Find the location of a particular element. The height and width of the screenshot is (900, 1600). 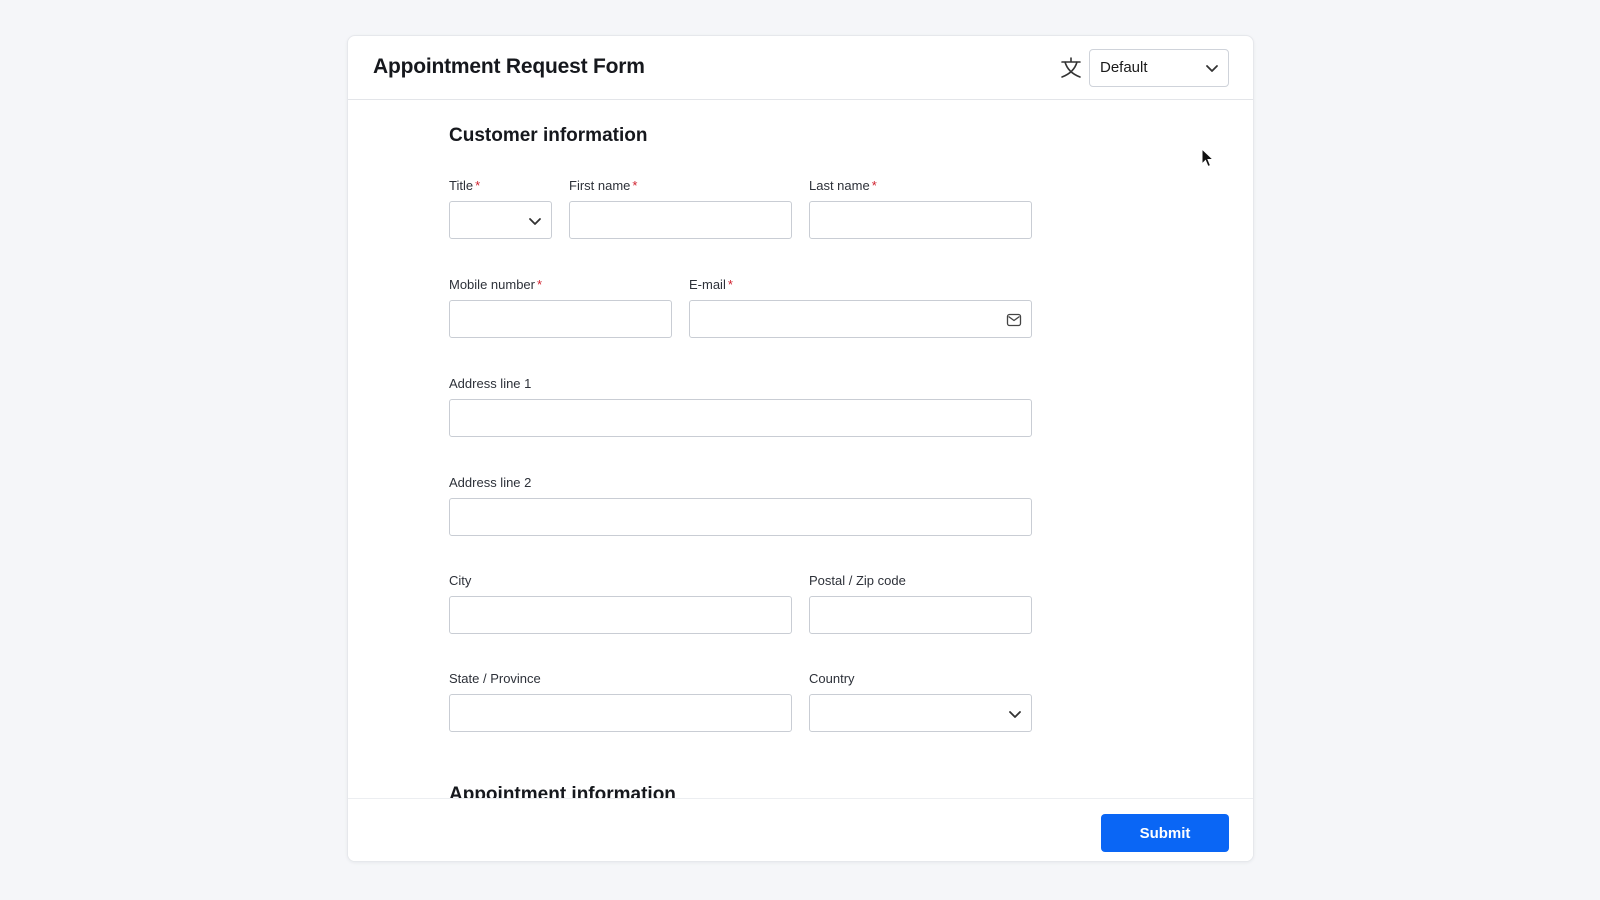

address-line-2-label: Address line 2 is located at coordinates (490, 482).